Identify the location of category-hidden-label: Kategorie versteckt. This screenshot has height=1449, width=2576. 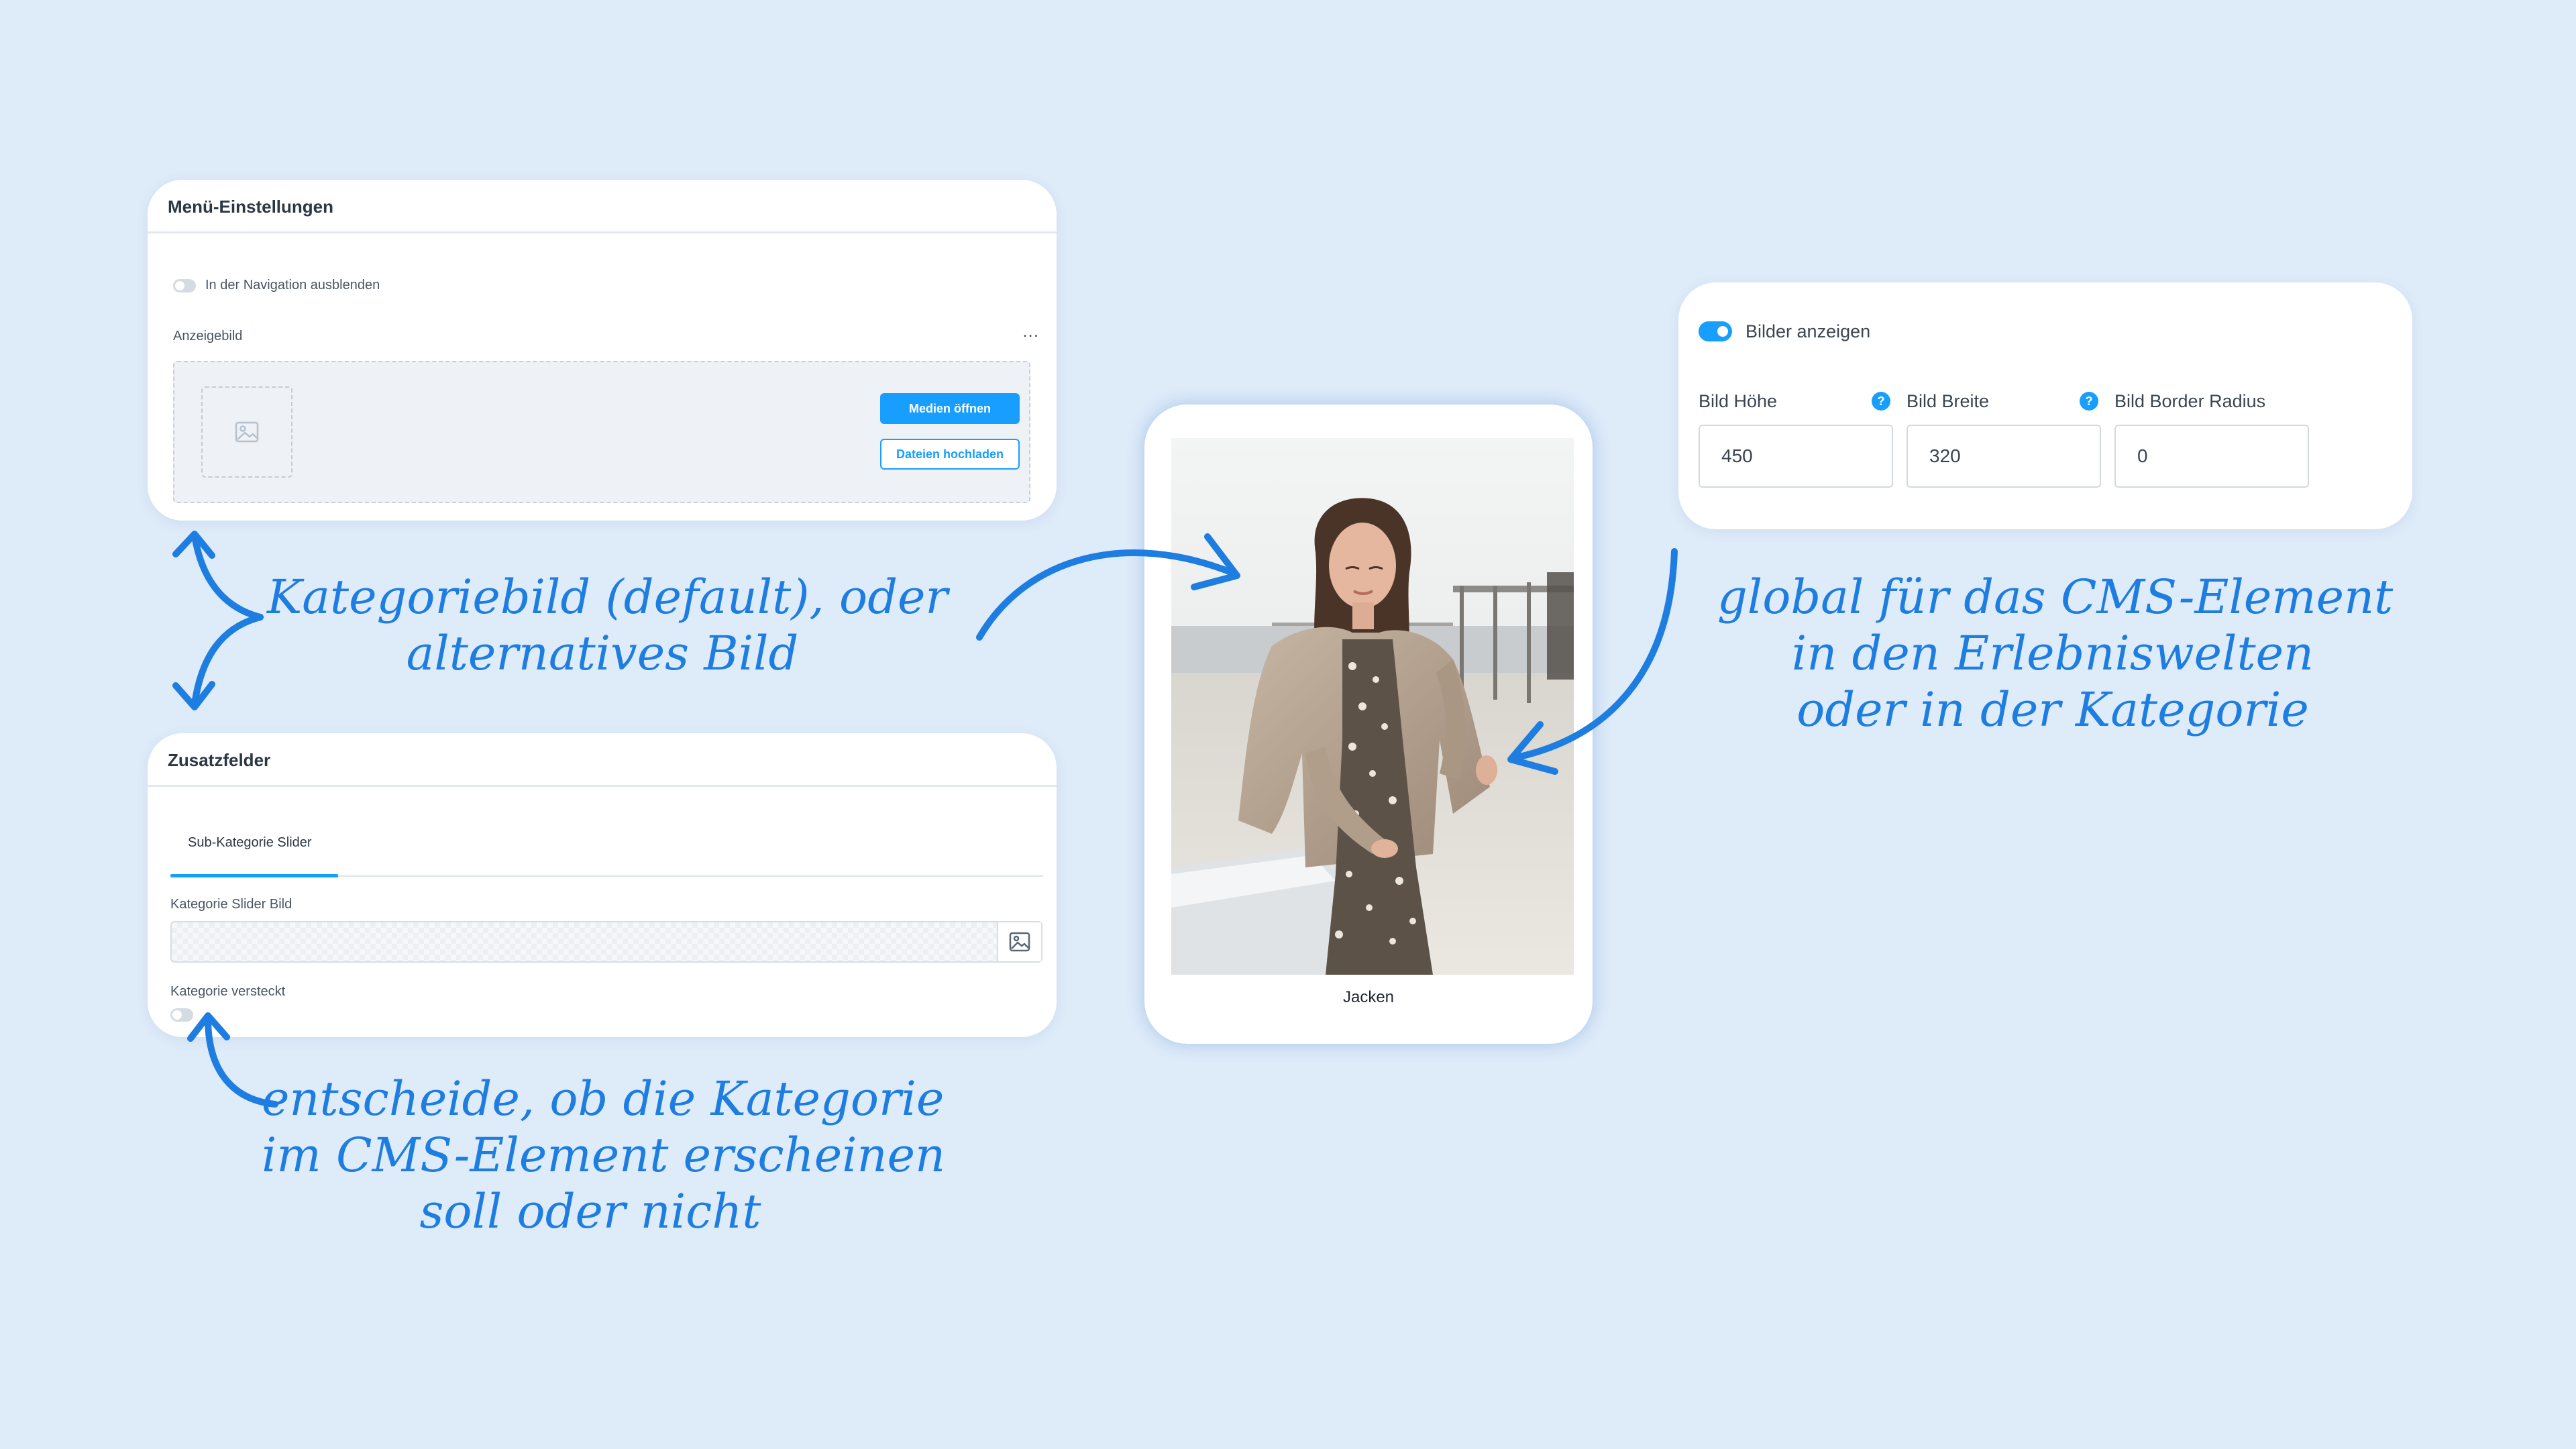
(228, 991).